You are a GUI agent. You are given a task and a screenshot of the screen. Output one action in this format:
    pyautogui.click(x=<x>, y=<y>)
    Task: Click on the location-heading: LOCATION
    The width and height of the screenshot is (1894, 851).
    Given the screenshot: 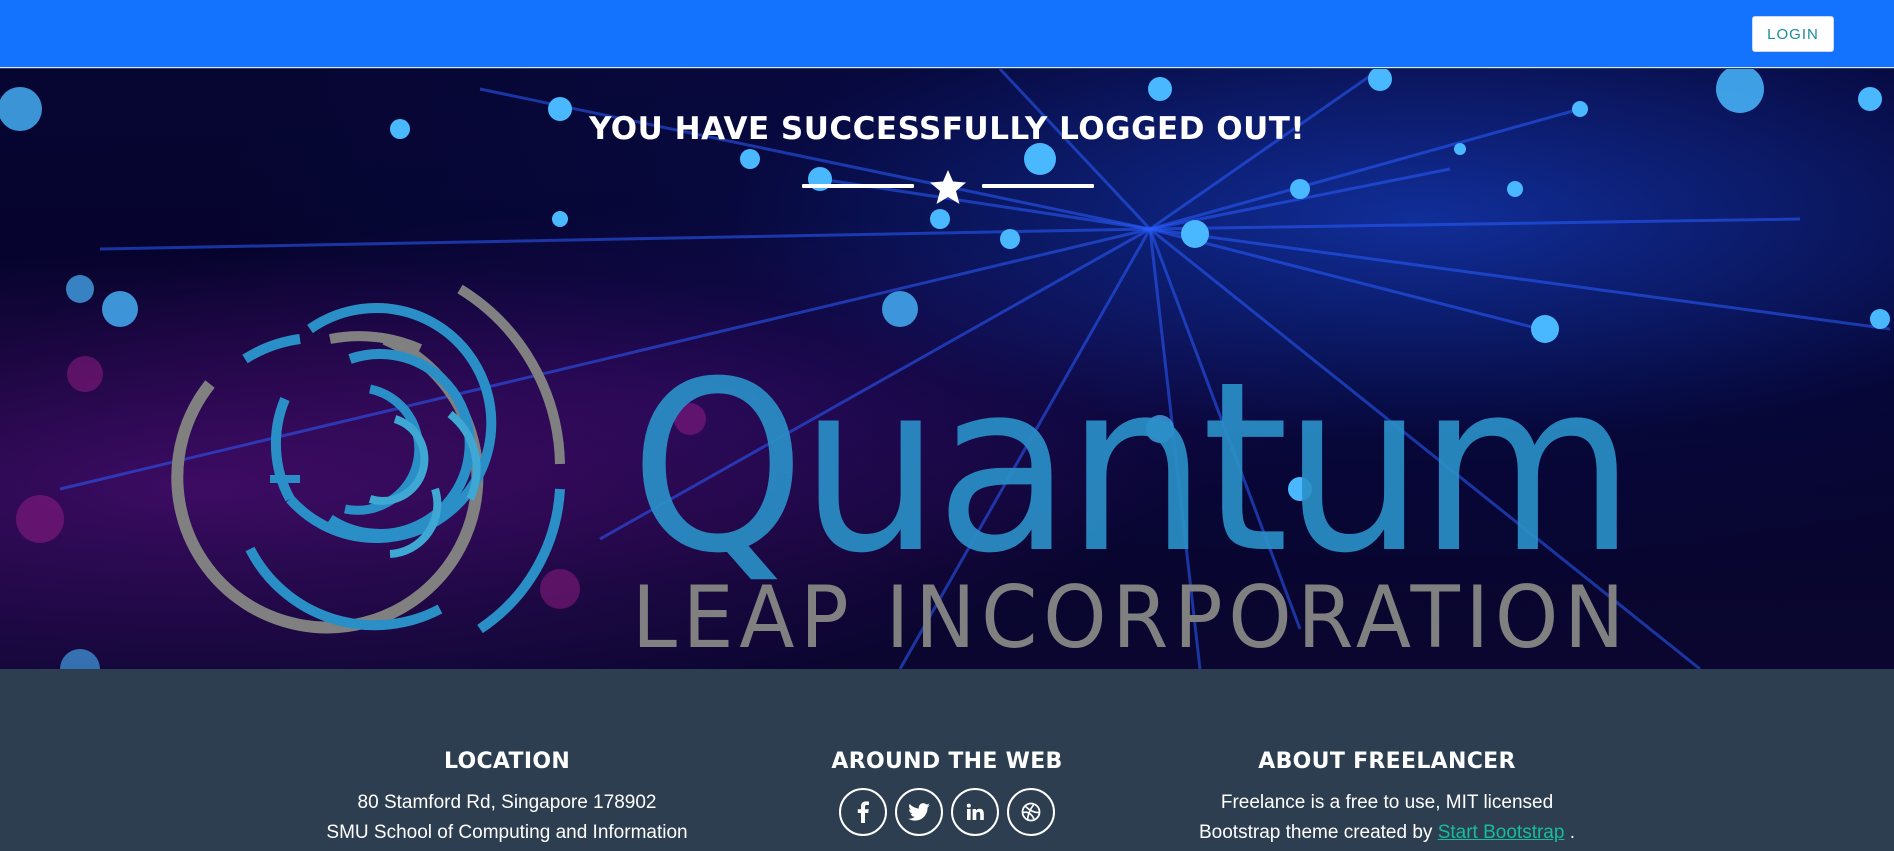 What is the action you would take?
    pyautogui.click(x=507, y=761)
    